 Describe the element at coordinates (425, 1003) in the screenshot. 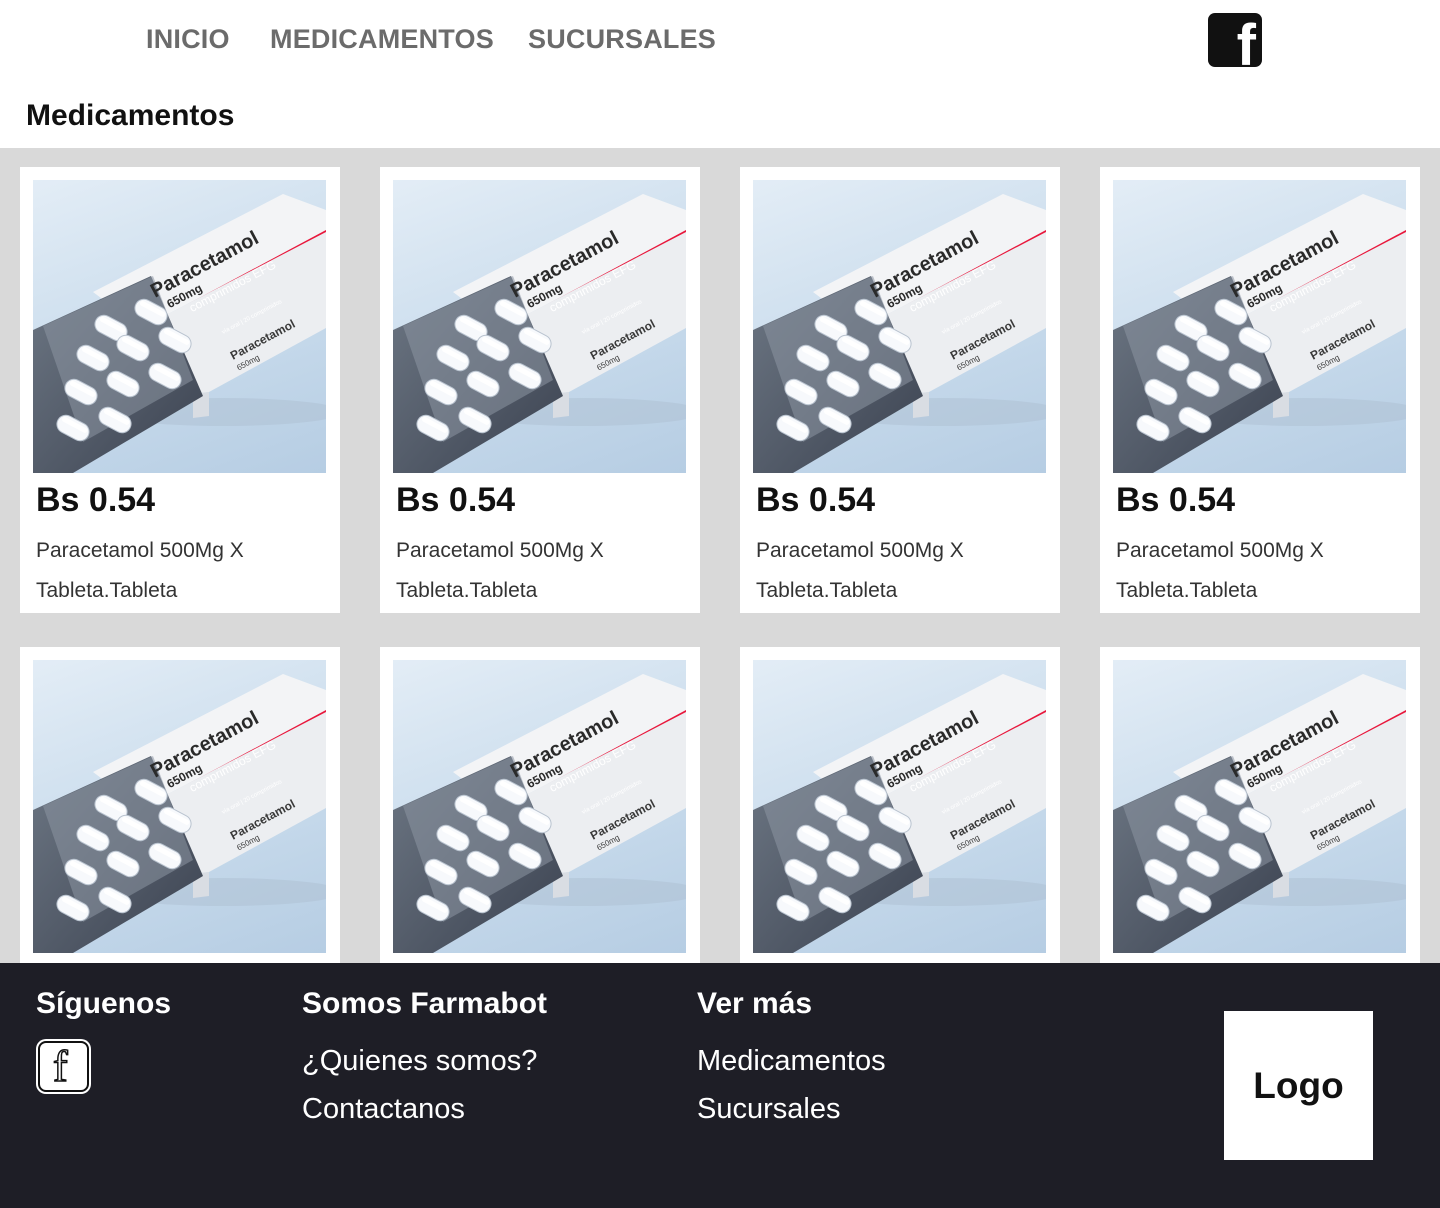

I see `footer-about-heading: Somos Farmabot` at that location.